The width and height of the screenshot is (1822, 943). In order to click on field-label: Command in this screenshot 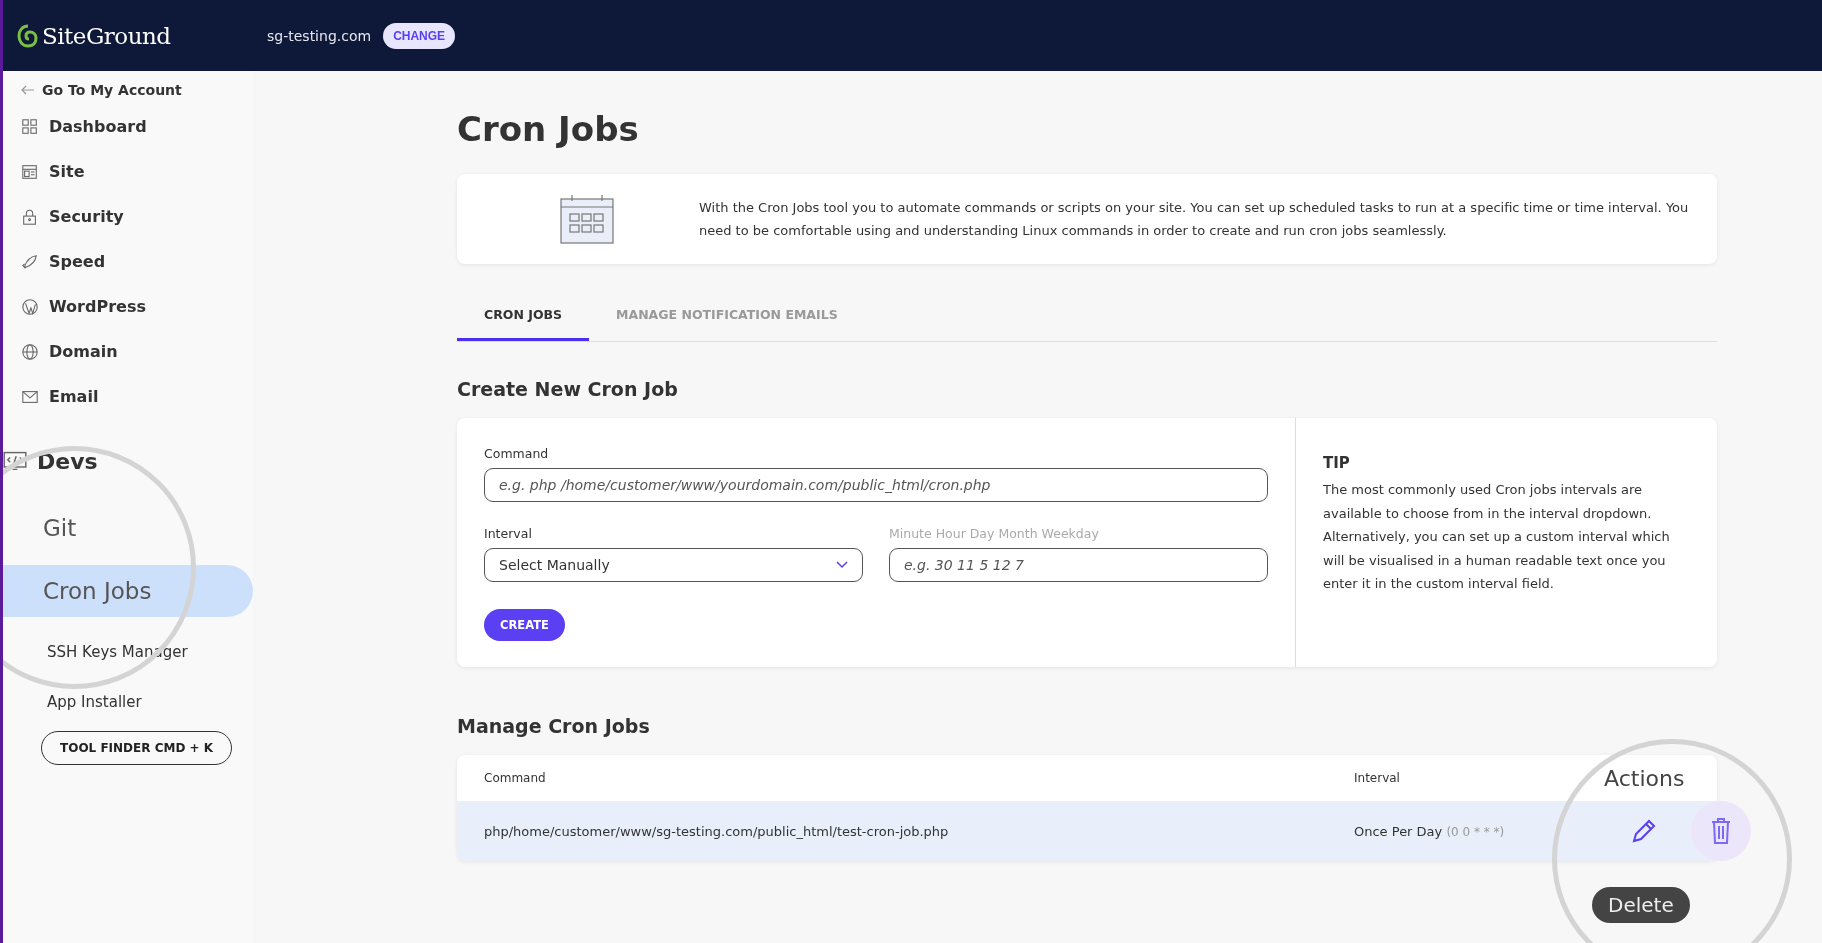, I will do `click(517, 453)`.